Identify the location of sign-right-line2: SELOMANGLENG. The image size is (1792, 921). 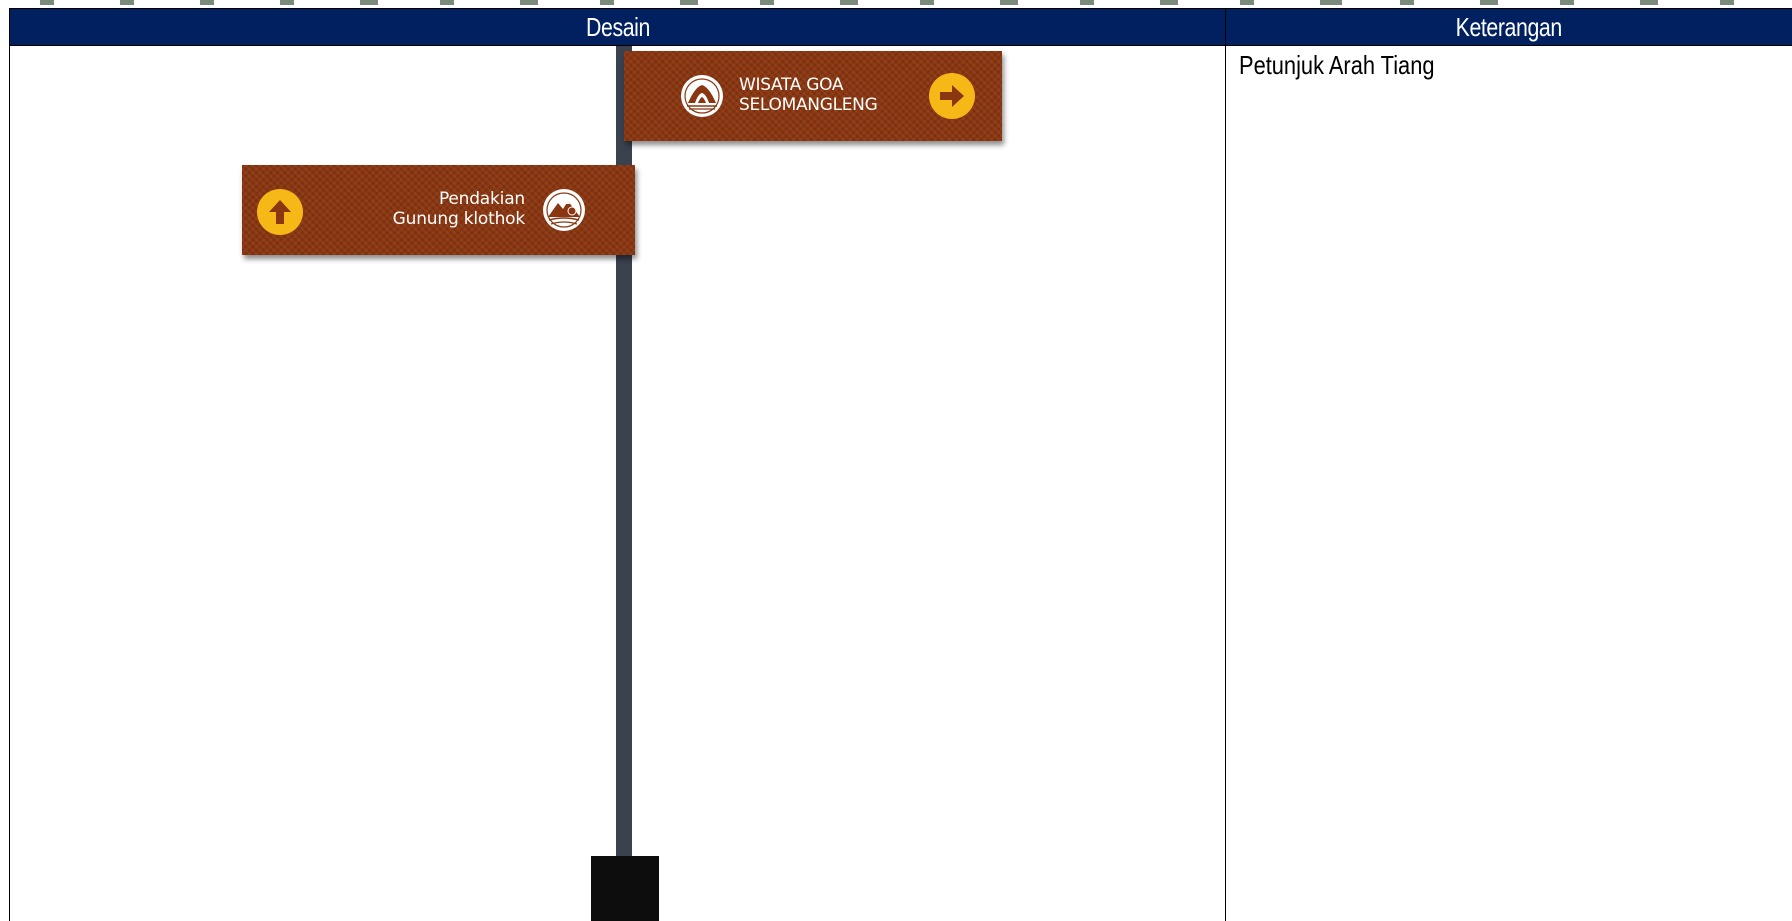
(808, 105).